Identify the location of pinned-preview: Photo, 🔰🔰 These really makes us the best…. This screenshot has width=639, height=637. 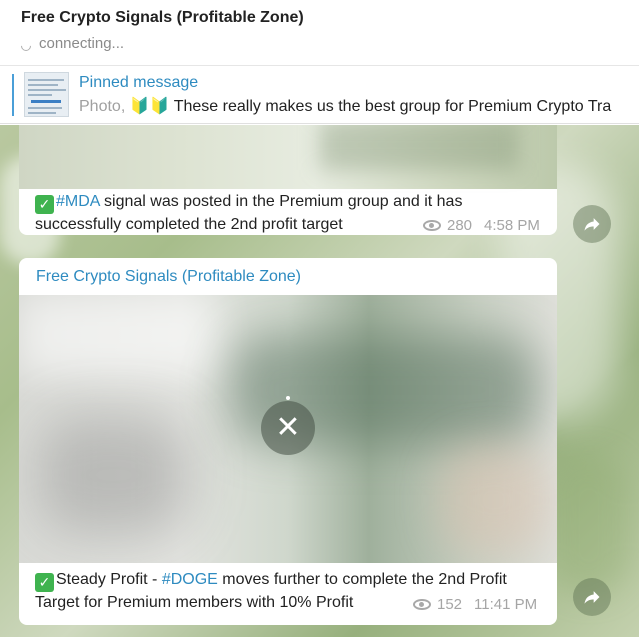
(345, 106).